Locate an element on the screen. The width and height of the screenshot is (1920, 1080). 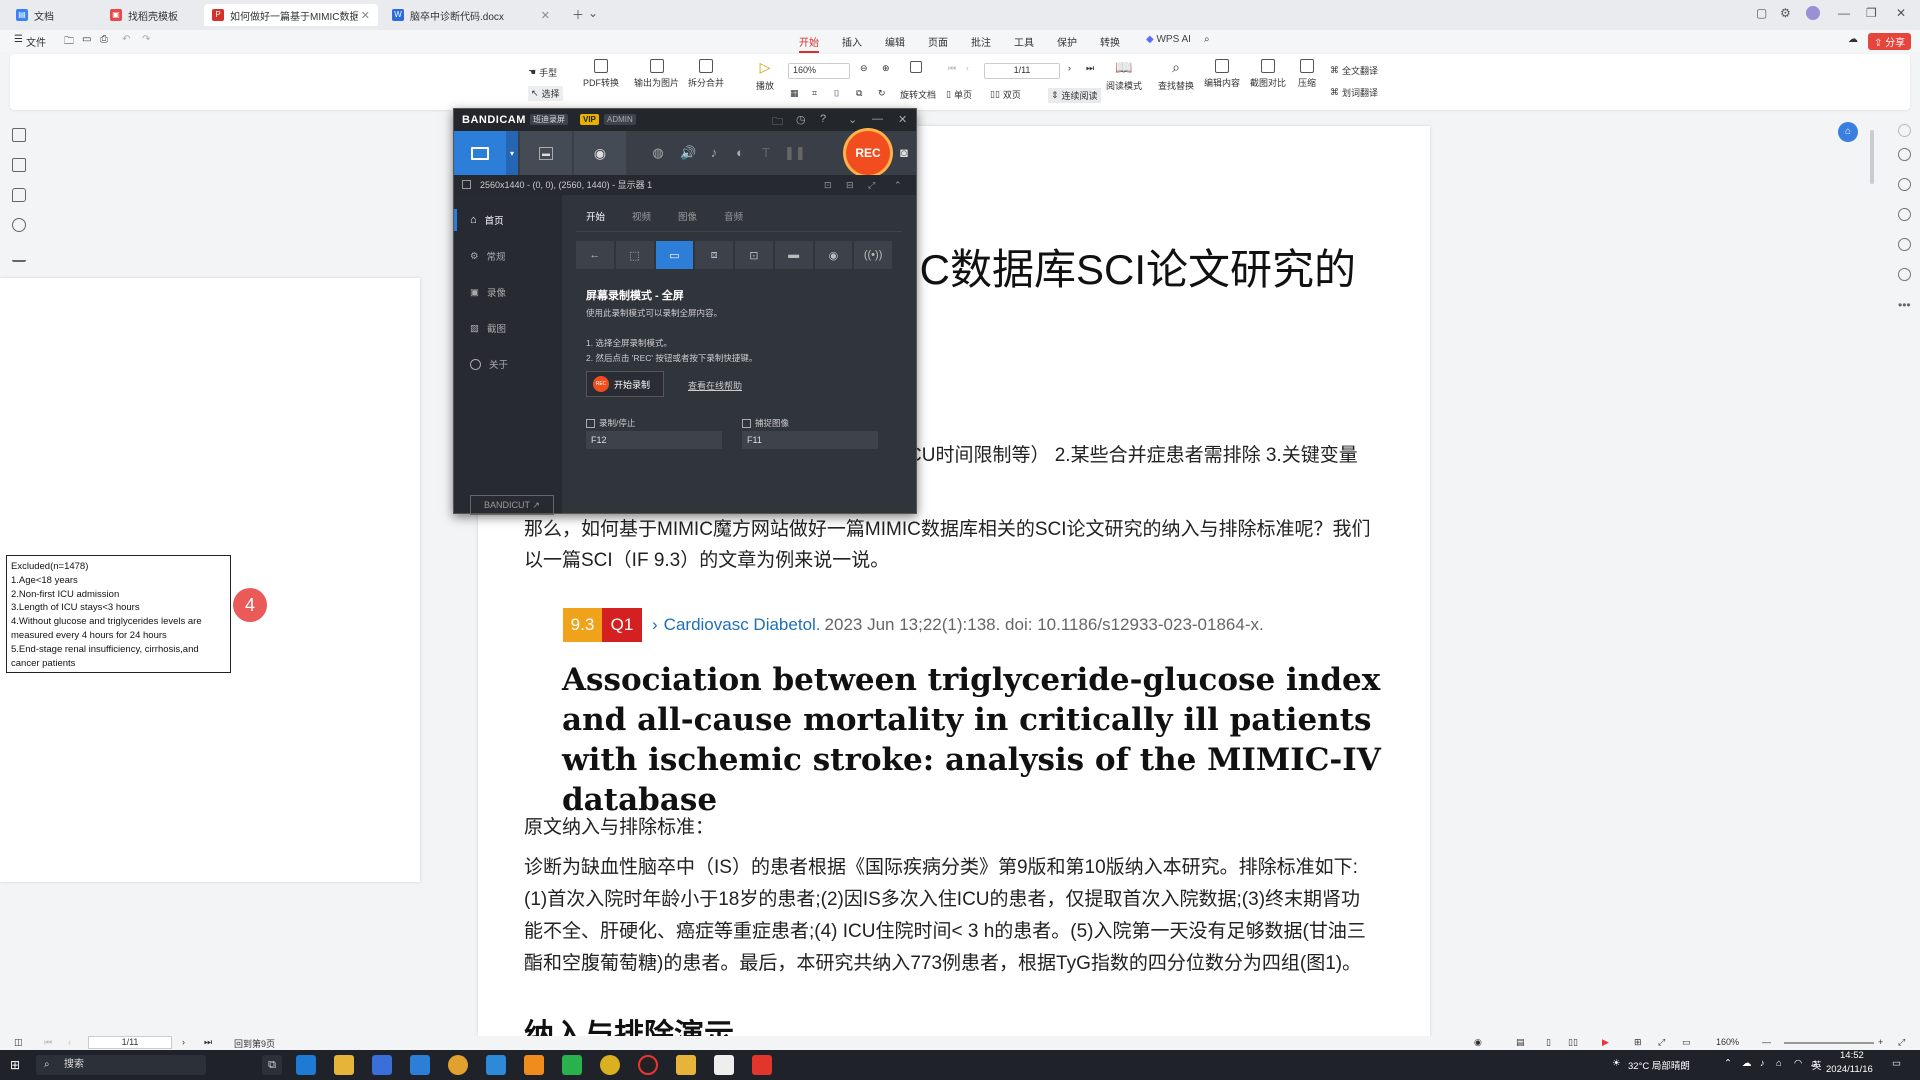
window-mode-icon: ⊡ is located at coordinates (754, 255).